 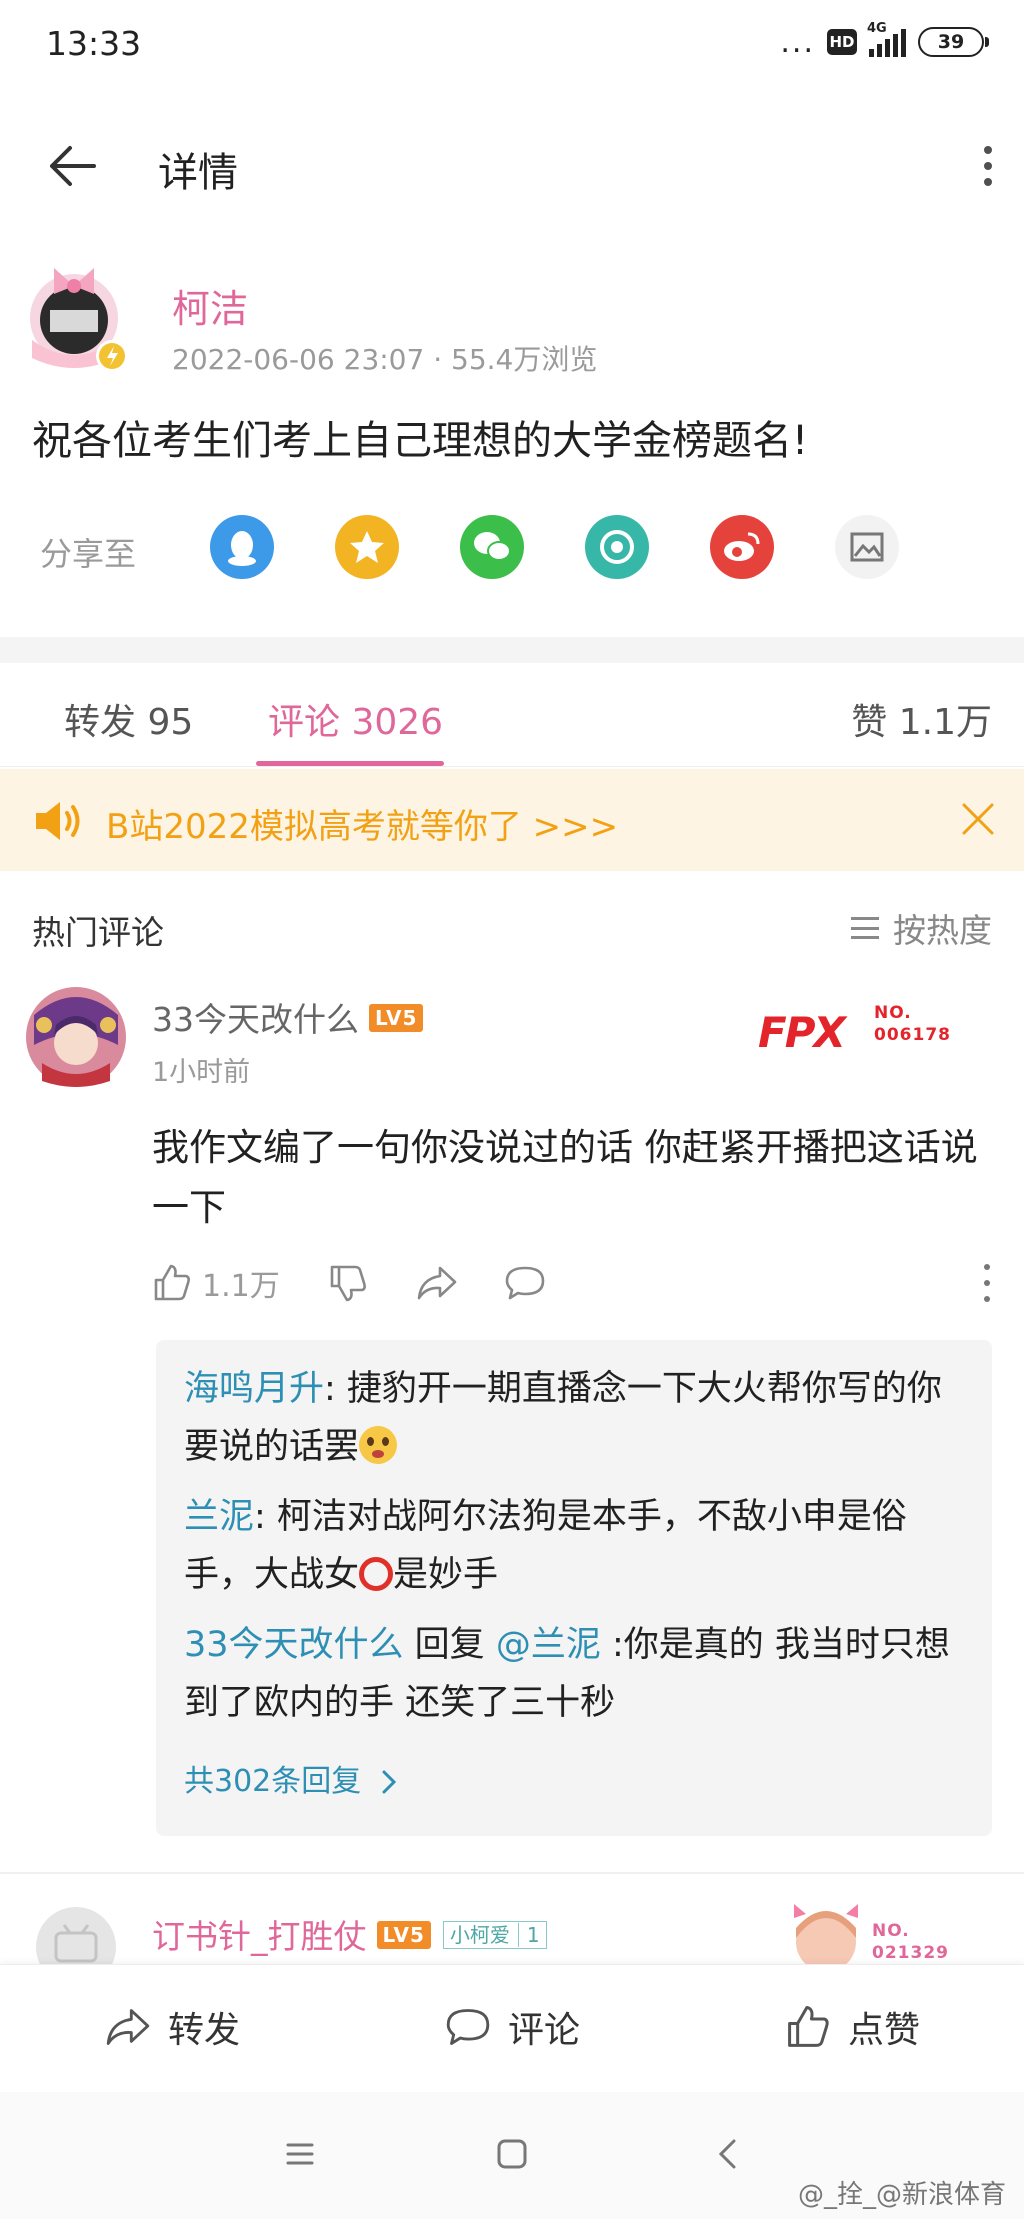 I want to click on view-all-replies-link: 共302条回复, so click(x=291, y=1778).